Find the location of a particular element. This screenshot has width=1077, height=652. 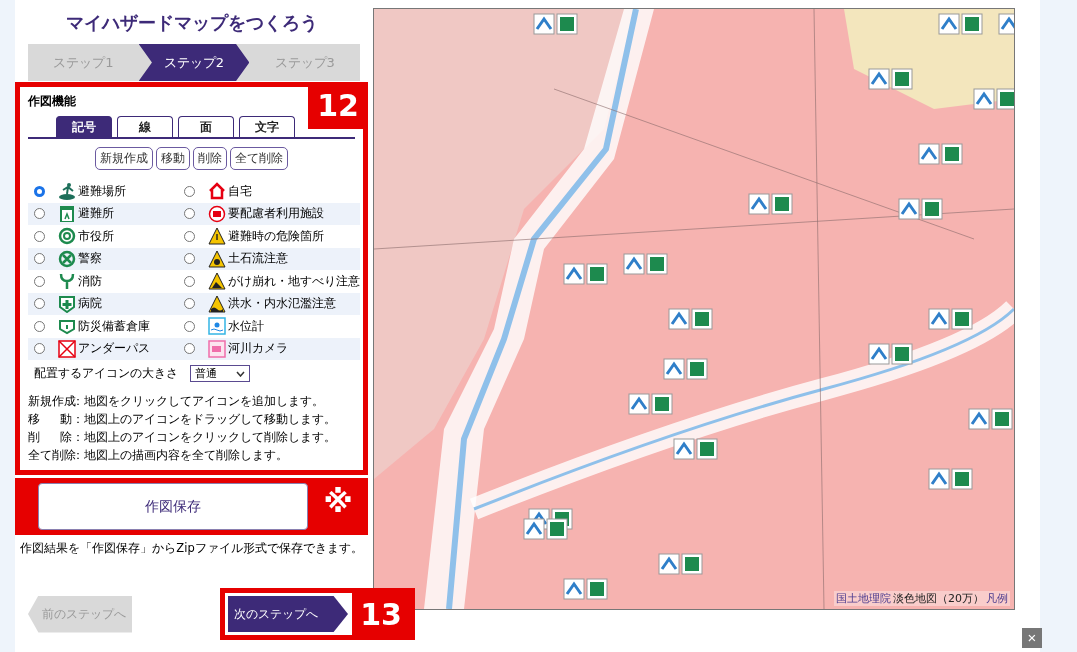

warning-triangle-icon is located at coordinates (217, 236).